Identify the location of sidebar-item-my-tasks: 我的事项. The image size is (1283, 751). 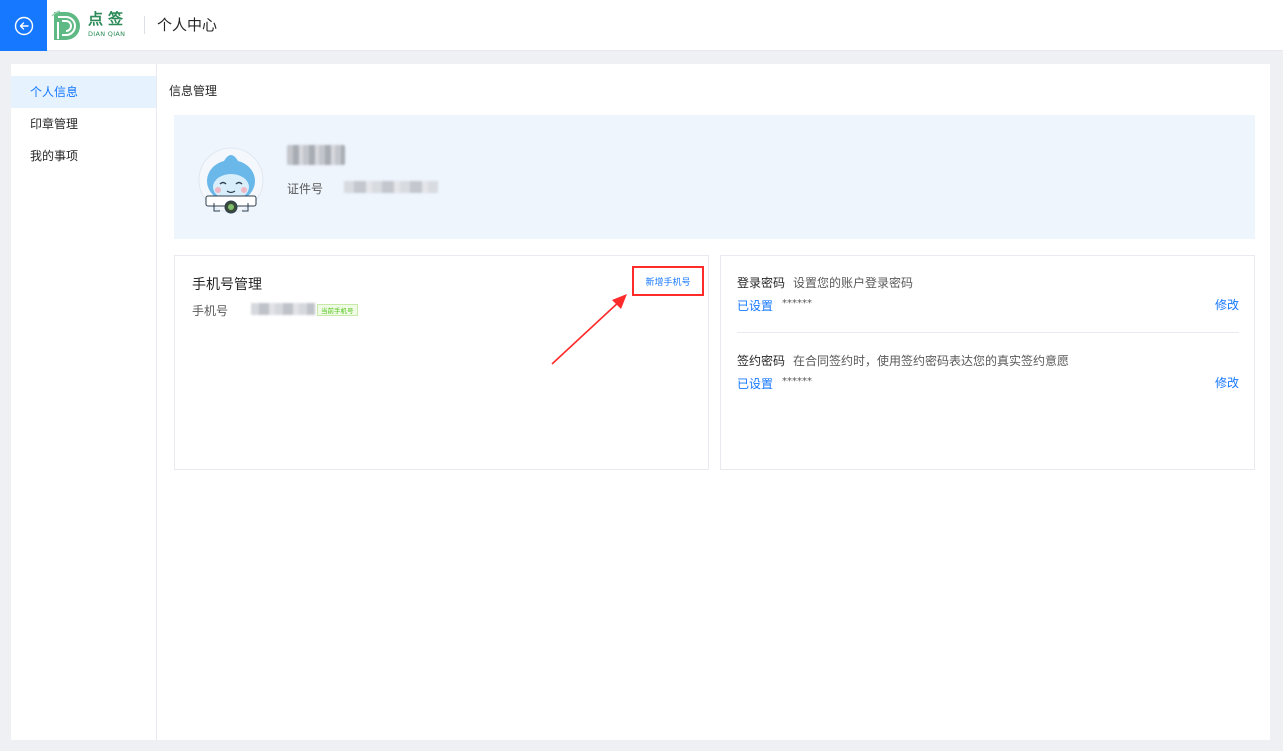
(83, 156).